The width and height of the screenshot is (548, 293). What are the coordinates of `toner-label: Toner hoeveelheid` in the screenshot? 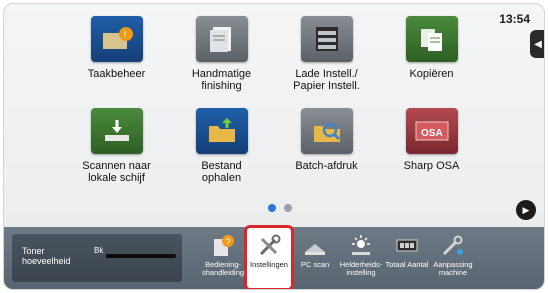 It's located at (46, 256).